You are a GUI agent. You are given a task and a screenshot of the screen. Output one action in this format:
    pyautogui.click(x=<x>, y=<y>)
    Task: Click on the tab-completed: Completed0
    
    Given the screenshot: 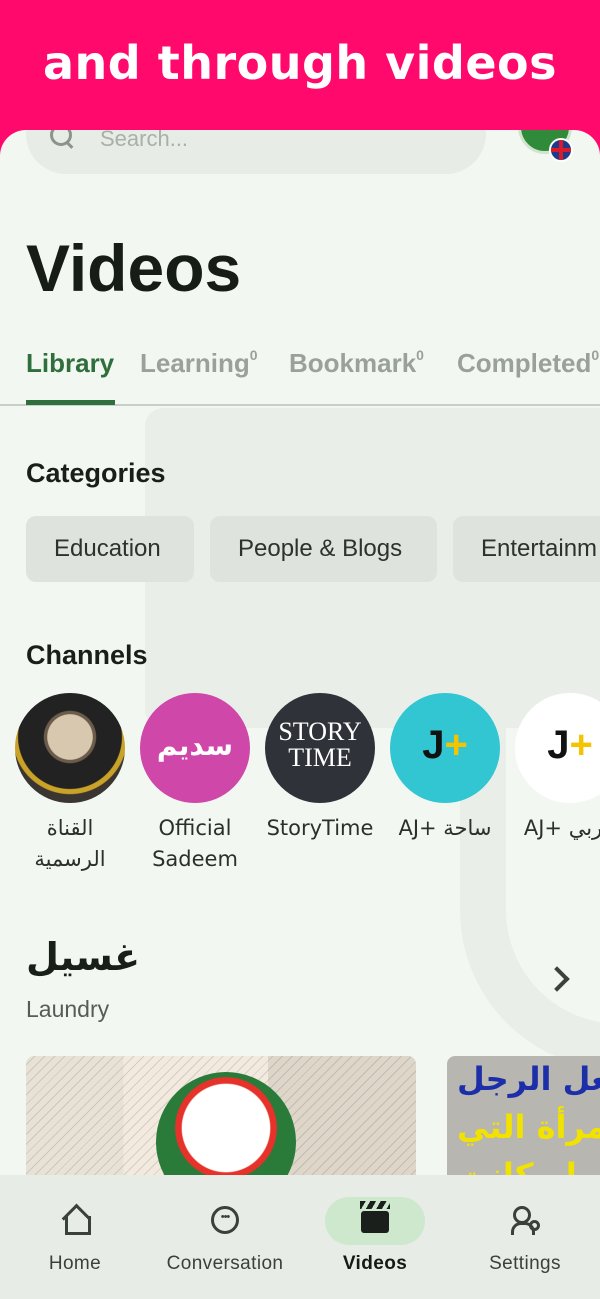 What is the action you would take?
    pyautogui.click(x=528, y=363)
    